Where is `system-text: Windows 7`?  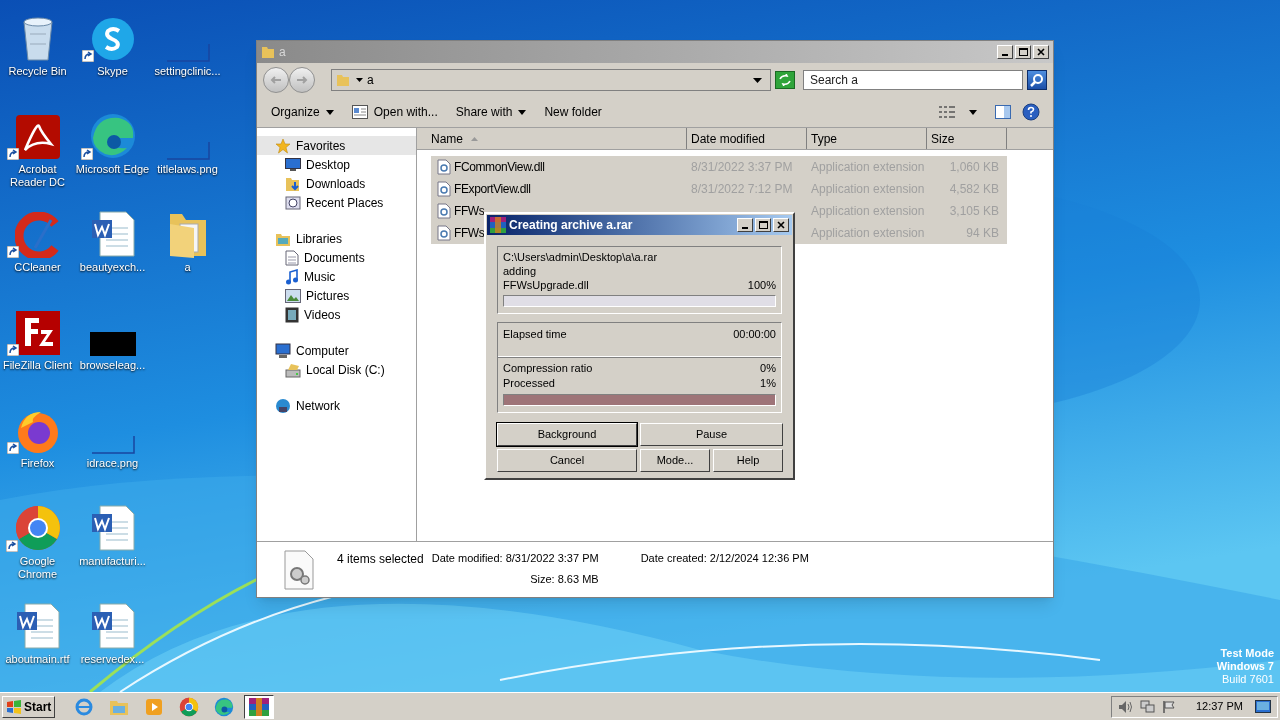 system-text: Windows 7 is located at coordinates (1245, 666).